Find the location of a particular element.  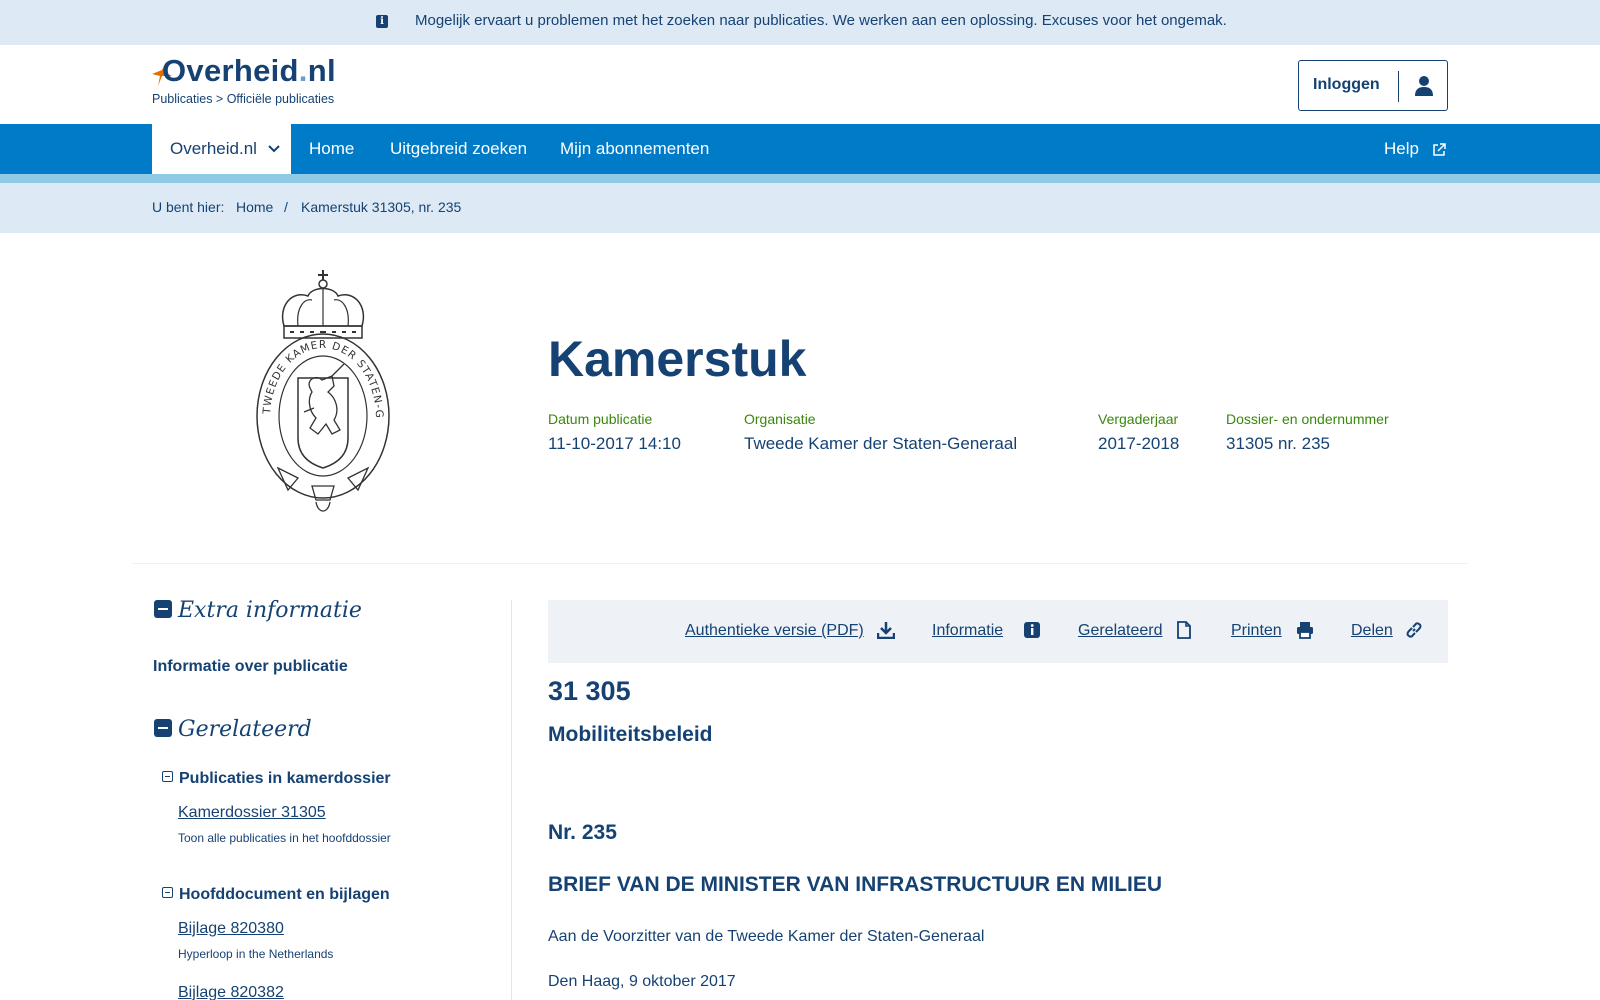

nav-accent-strip is located at coordinates (800, 178).